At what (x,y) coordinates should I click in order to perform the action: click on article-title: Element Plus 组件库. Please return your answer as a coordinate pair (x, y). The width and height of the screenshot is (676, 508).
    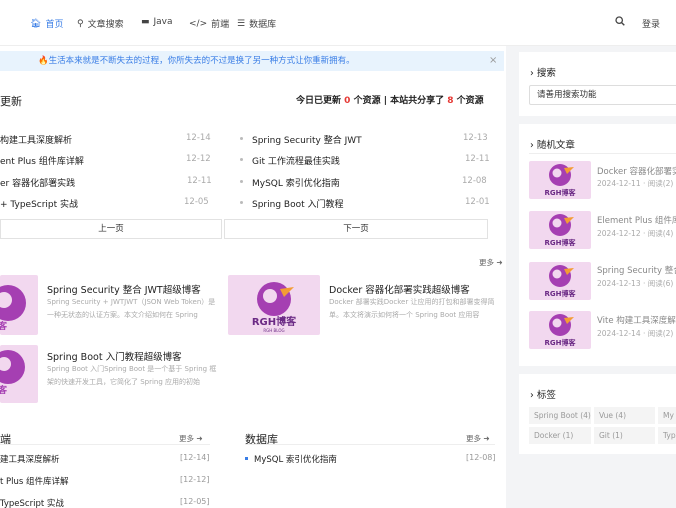
    Looking at the image, I should click on (636, 220).